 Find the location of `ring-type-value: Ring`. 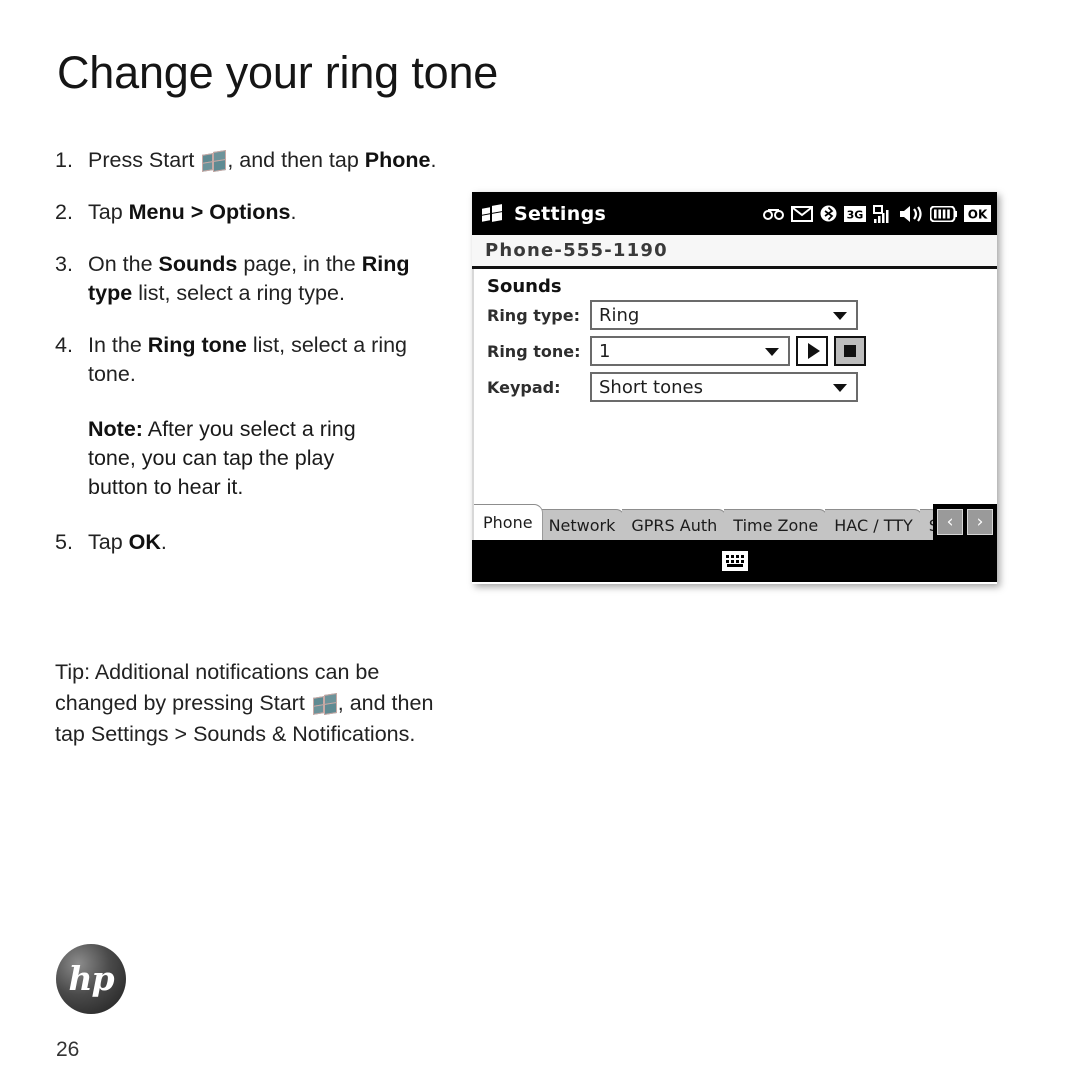

ring-type-value: Ring is located at coordinates (619, 315).